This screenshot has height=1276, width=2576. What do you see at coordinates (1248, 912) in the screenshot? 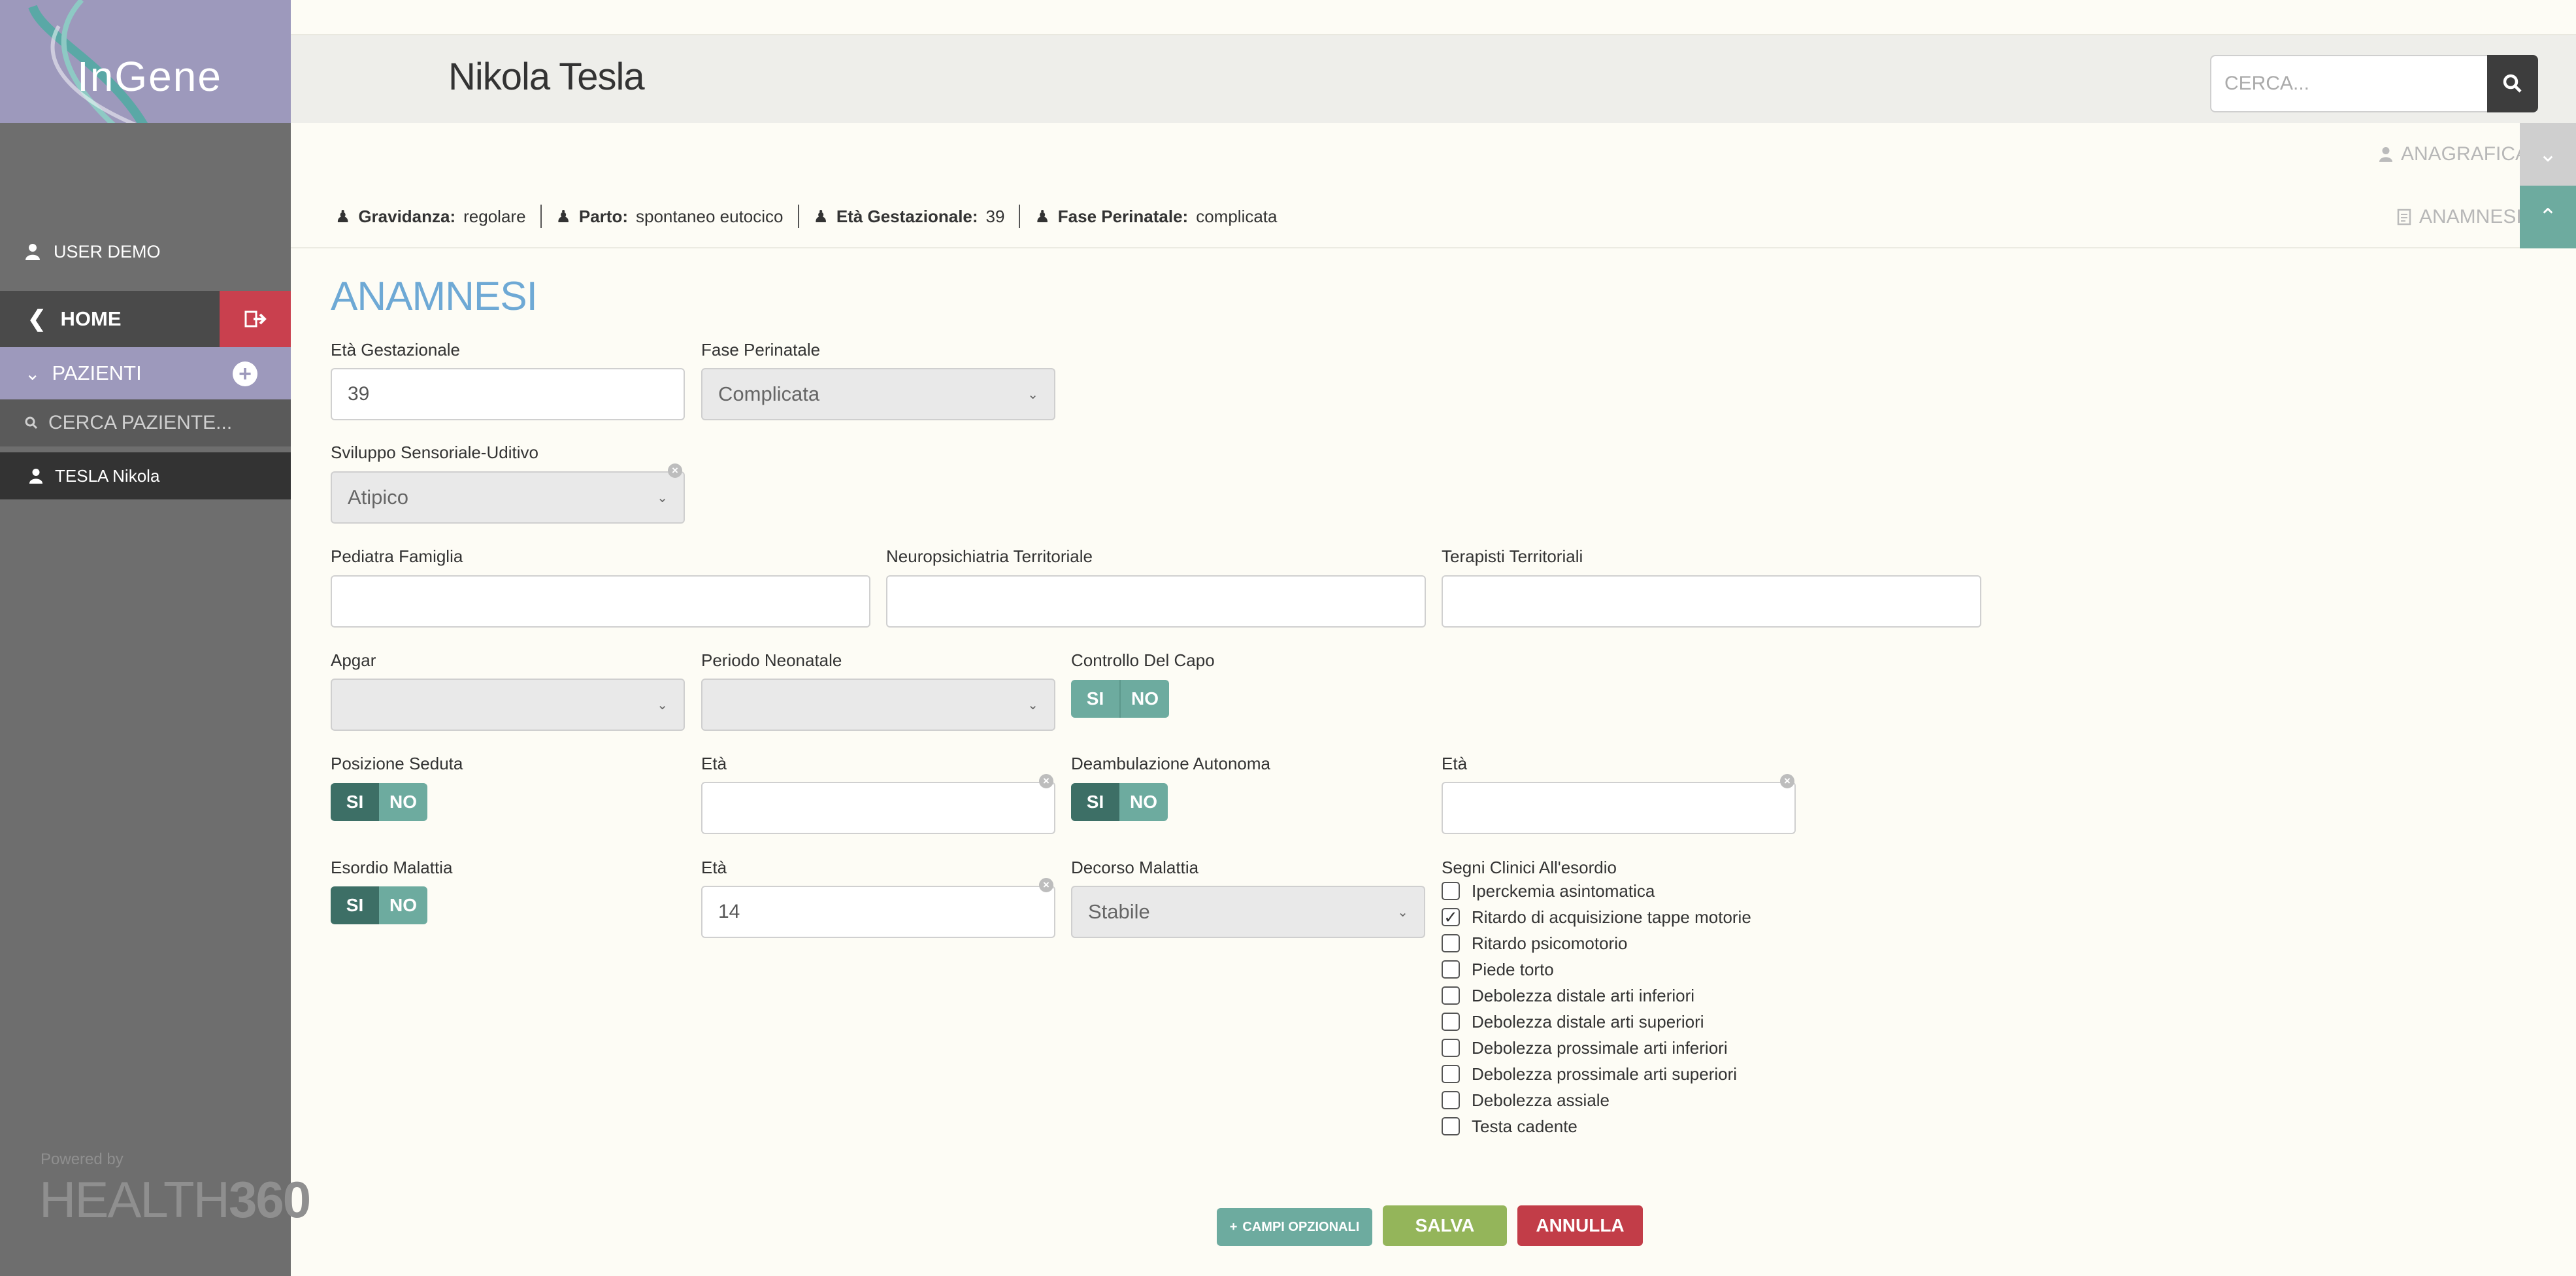
I see `decorso-select: Stabile ⌄` at bounding box center [1248, 912].